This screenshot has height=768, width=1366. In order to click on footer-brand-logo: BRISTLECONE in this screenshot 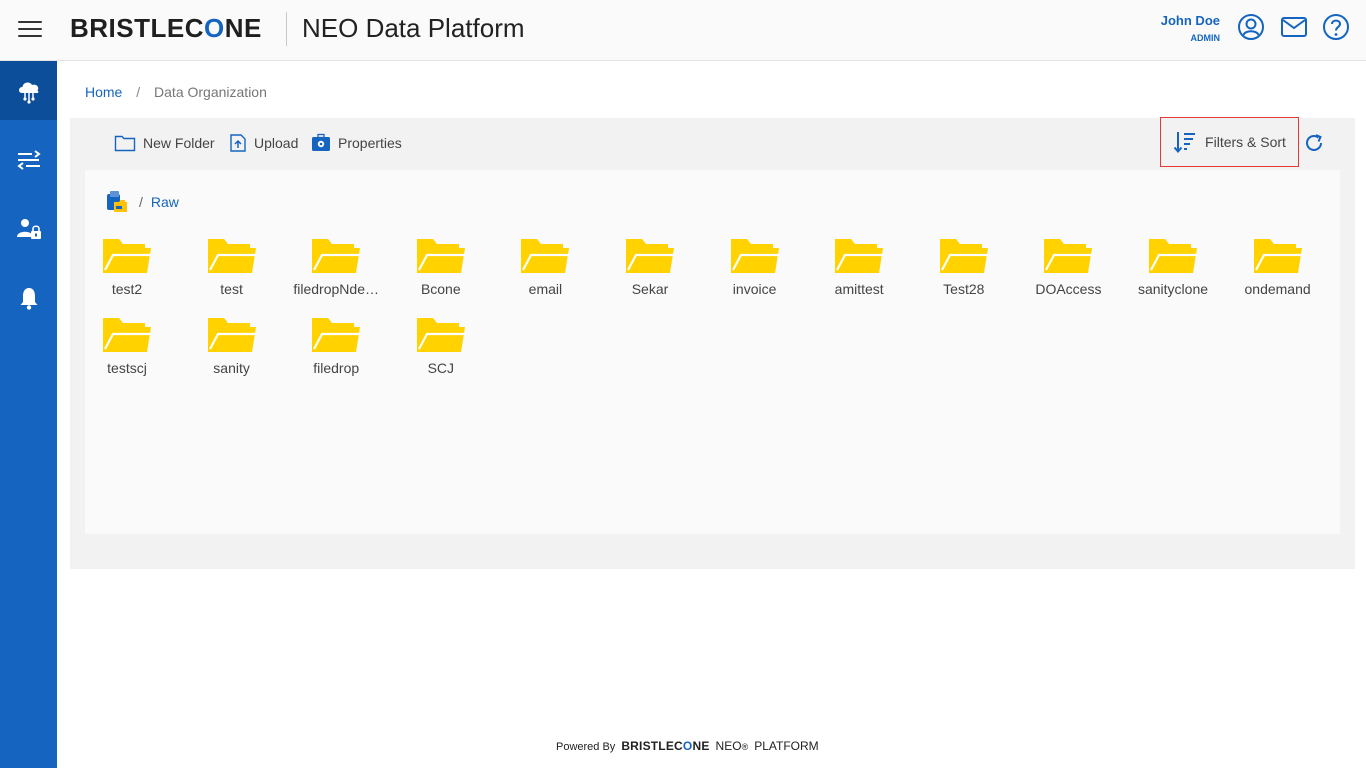, I will do `click(665, 746)`.